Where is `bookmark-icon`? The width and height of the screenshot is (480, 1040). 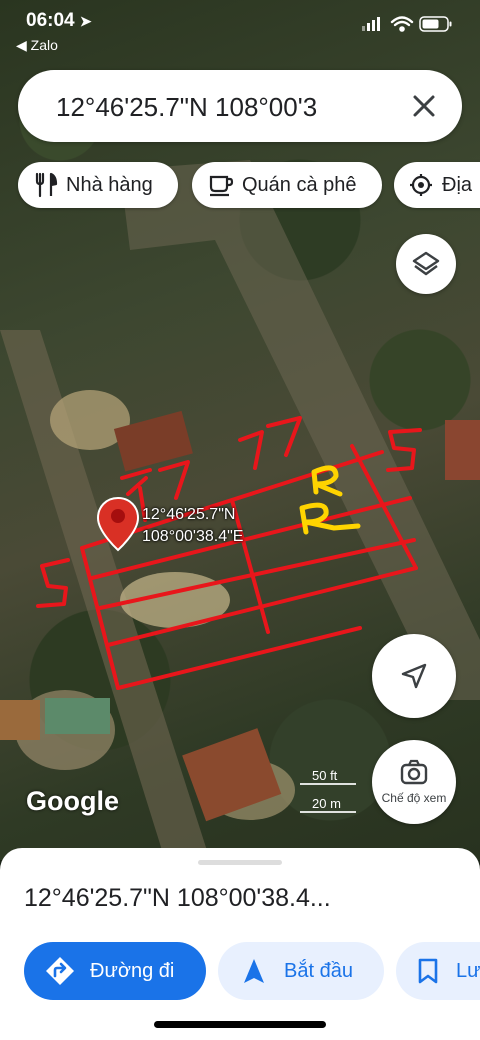 bookmark-icon is located at coordinates (428, 971).